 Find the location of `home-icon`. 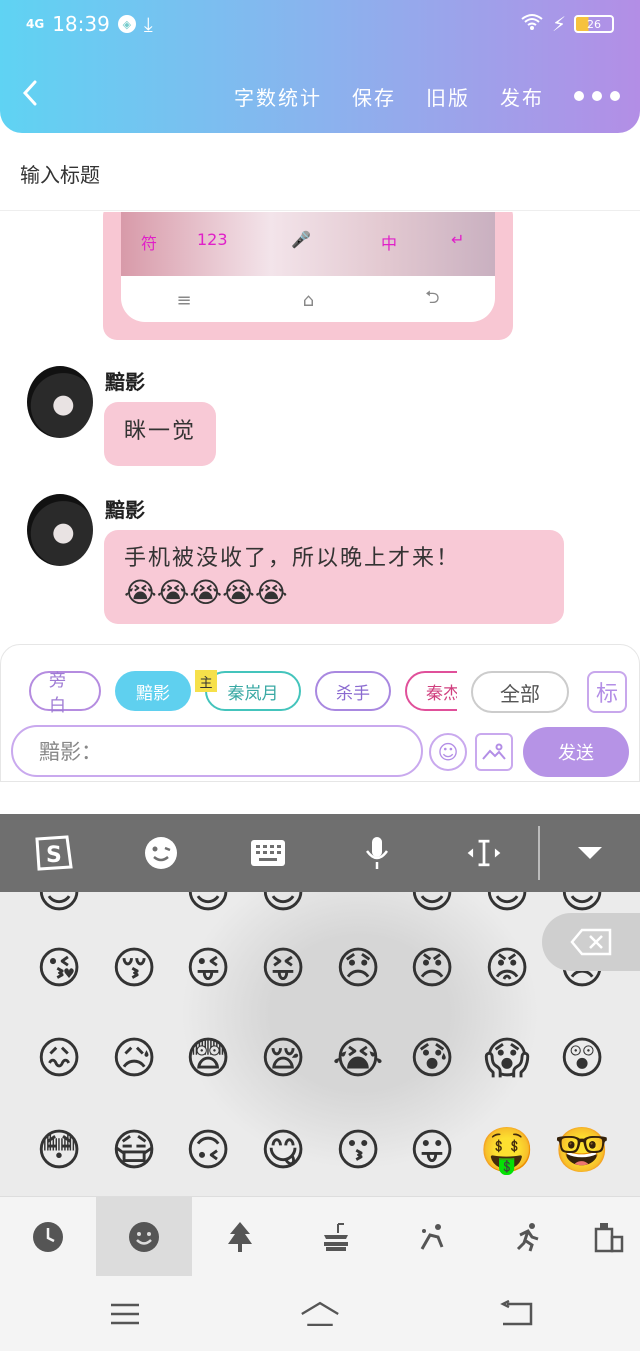

home-icon is located at coordinates (320, 1314).